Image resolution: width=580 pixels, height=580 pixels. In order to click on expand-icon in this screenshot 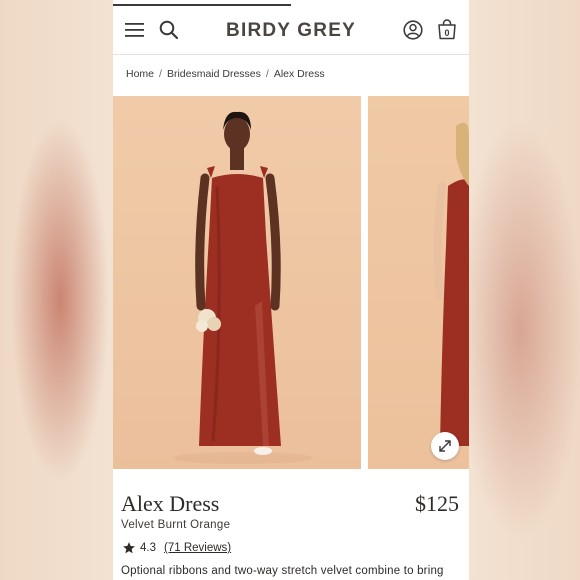, I will do `click(445, 446)`.